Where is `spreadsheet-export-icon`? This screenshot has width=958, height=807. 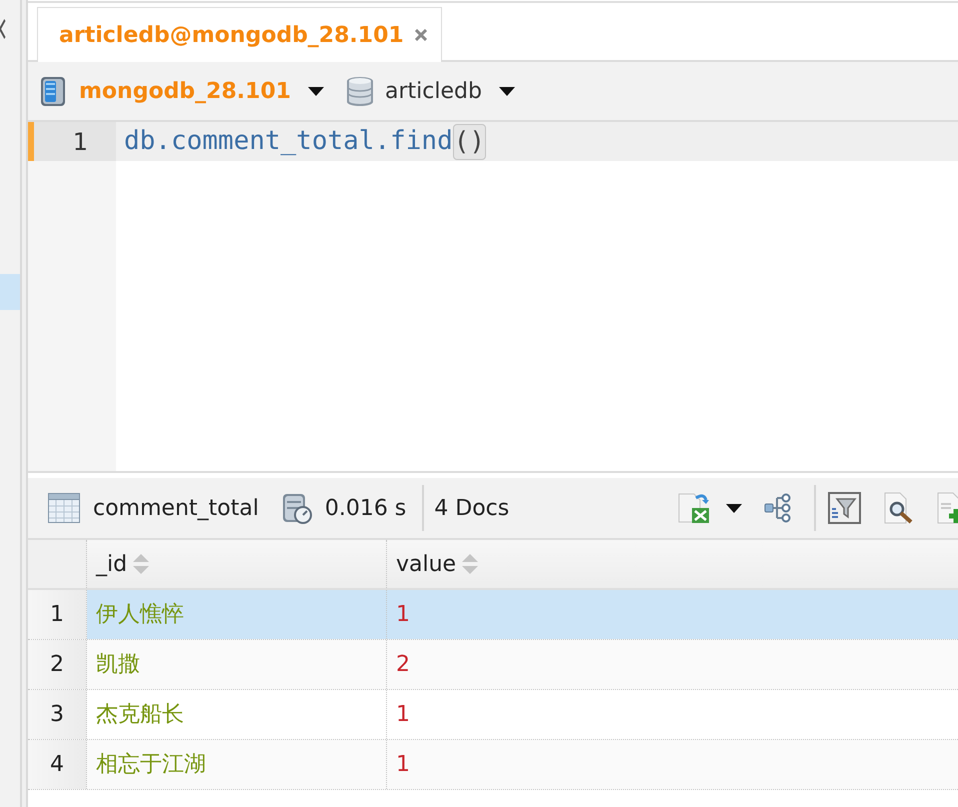
spreadsheet-export-icon is located at coordinates (694, 508).